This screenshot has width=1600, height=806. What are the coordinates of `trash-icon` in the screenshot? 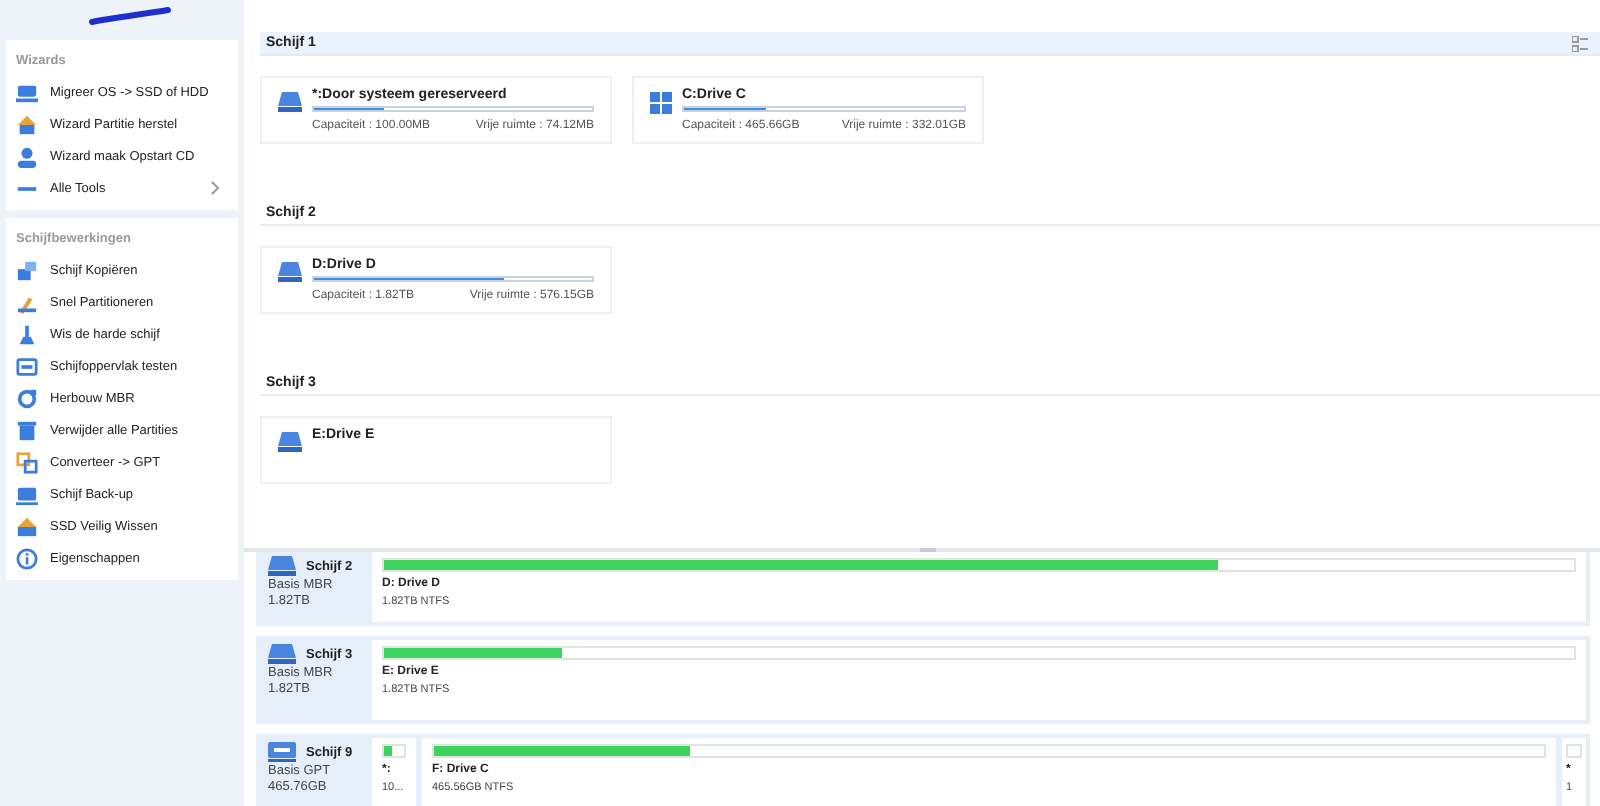 It's located at (27, 430).